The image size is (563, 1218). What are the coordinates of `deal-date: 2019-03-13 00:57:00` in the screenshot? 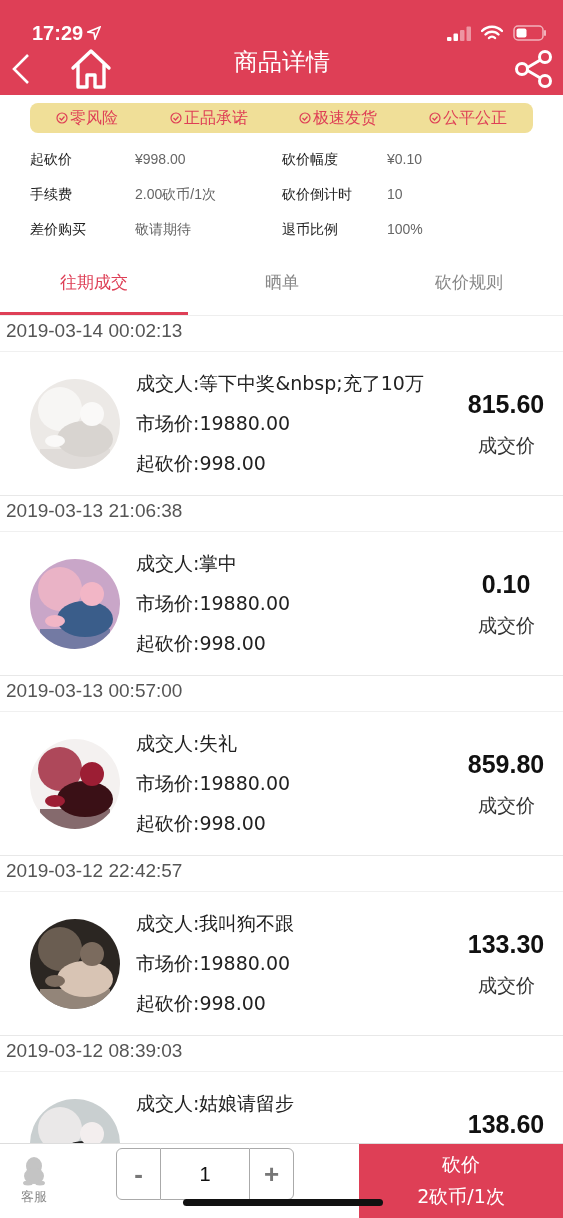 It's located at (281, 694).